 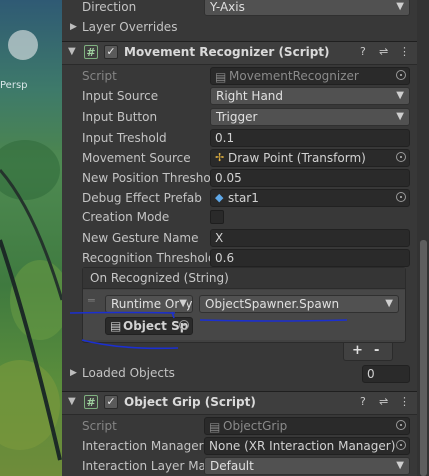 What do you see at coordinates (14, 85) in the screenshot?
I see `scene-perspective-label: Persp` at bounding box center [14, 85].